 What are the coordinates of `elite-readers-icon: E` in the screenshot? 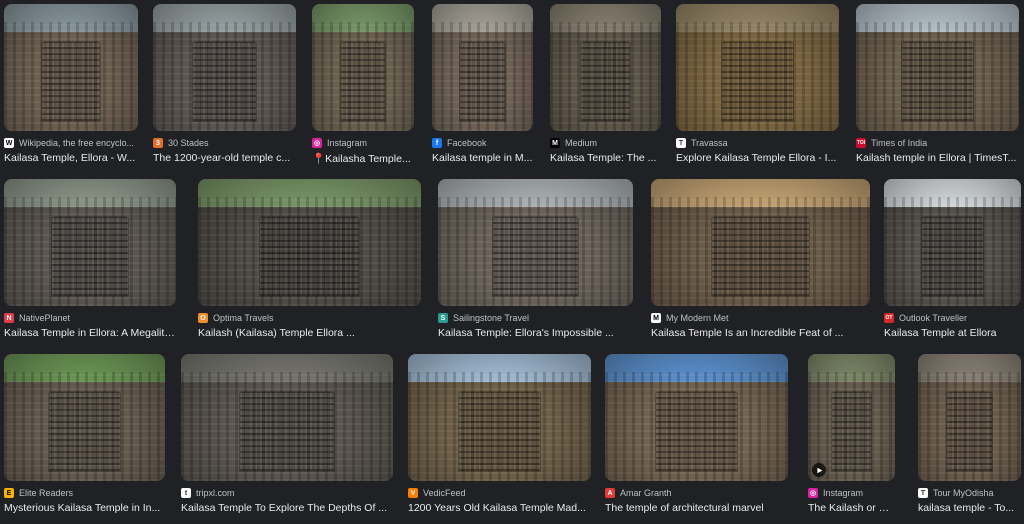 It's located at (9, 493).